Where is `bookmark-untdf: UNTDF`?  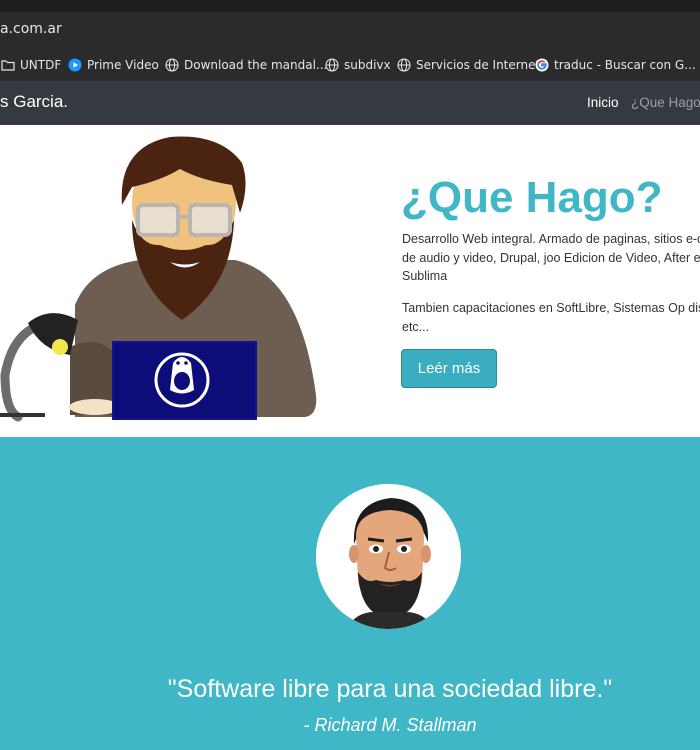 bookmark-untdf: UNTDF is located at coordinates (31, 65).